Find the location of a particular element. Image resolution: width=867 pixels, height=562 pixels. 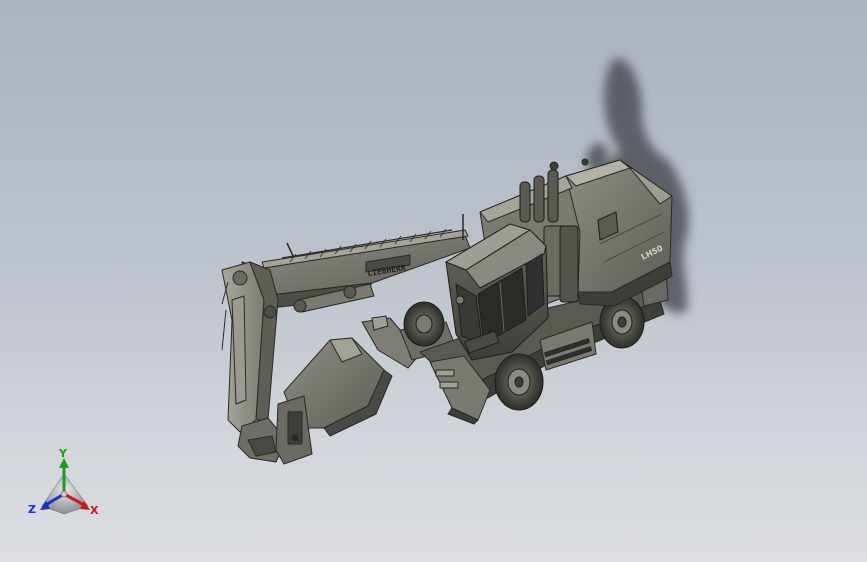

triad-x-label: X is located at coordinates (94, 510).